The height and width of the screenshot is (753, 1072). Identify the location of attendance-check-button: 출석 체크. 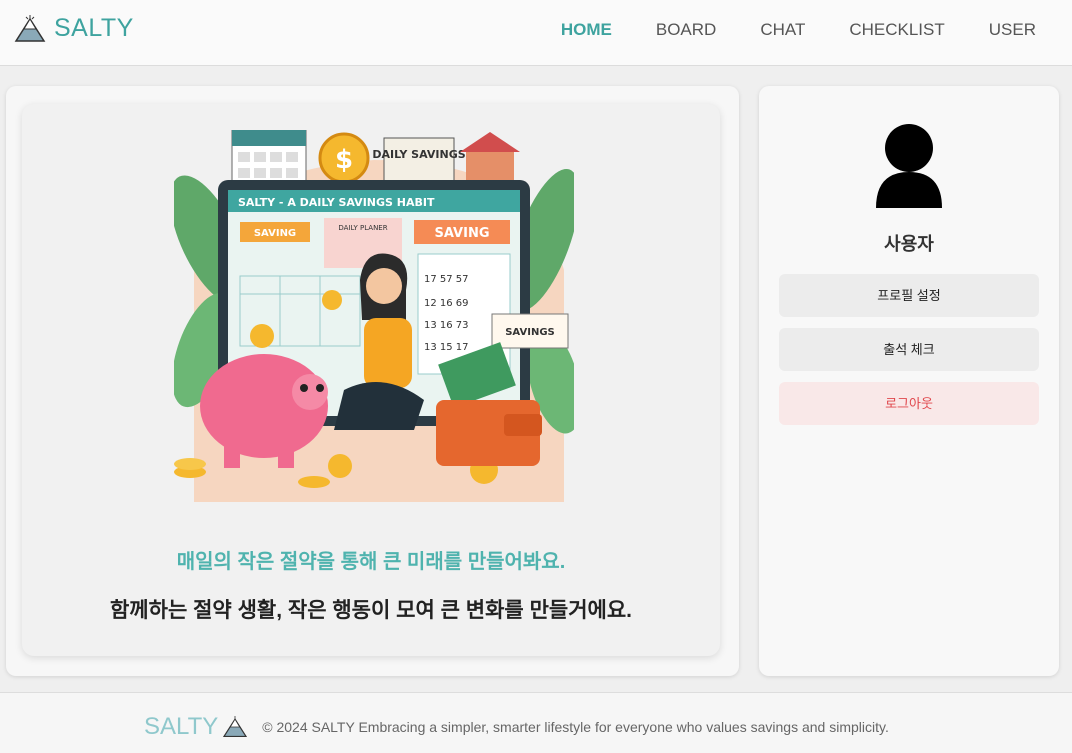
(909, 349).